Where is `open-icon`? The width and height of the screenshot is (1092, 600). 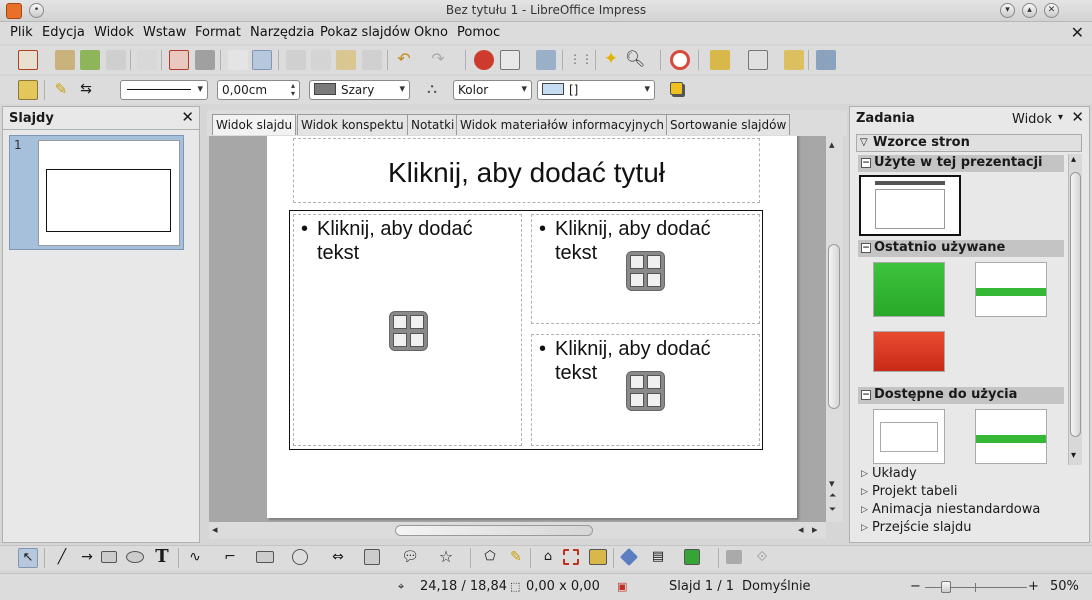 open-icon is located at coordinates (65, 60).